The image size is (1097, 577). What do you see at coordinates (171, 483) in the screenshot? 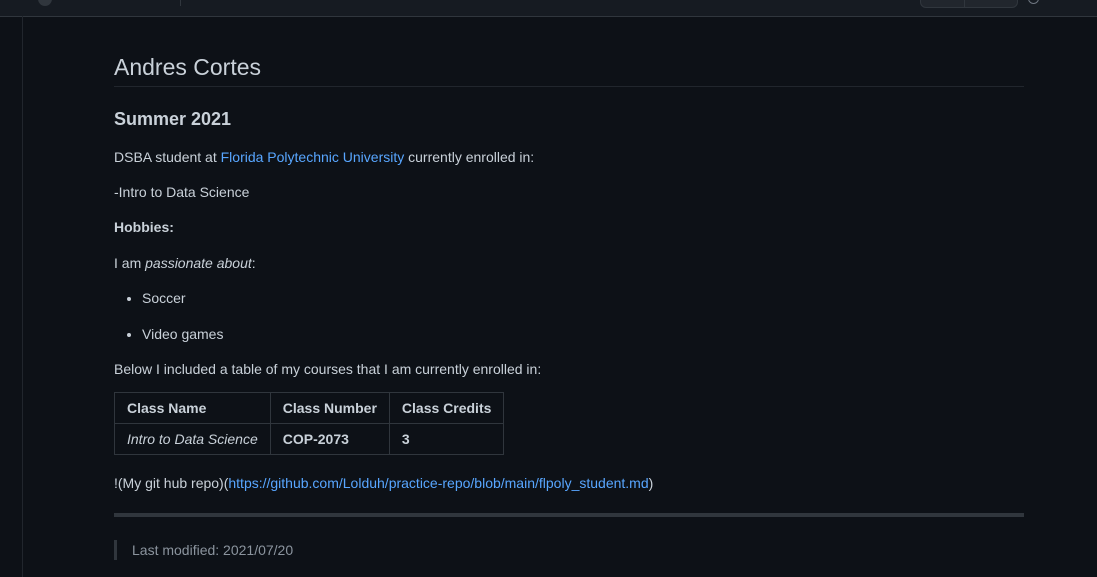
I see `repo-prefix: !(My git hub repo)(` at bounding box center [171, 483].